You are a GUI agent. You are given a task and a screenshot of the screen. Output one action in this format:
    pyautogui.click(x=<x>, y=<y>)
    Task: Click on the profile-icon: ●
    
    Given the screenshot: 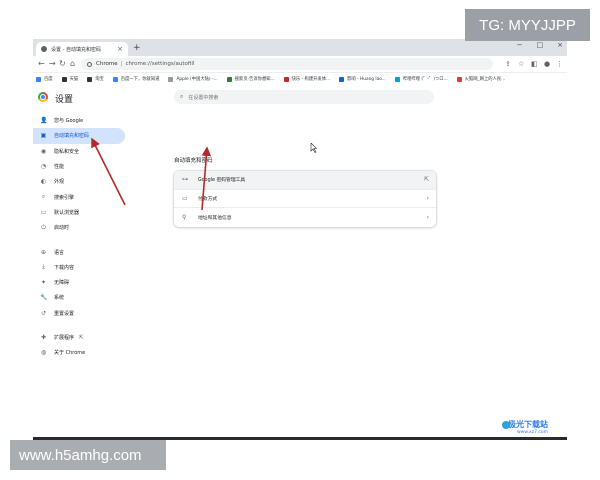 What is the action you would take?
    pyautogui.click(x=547, y=64)
    